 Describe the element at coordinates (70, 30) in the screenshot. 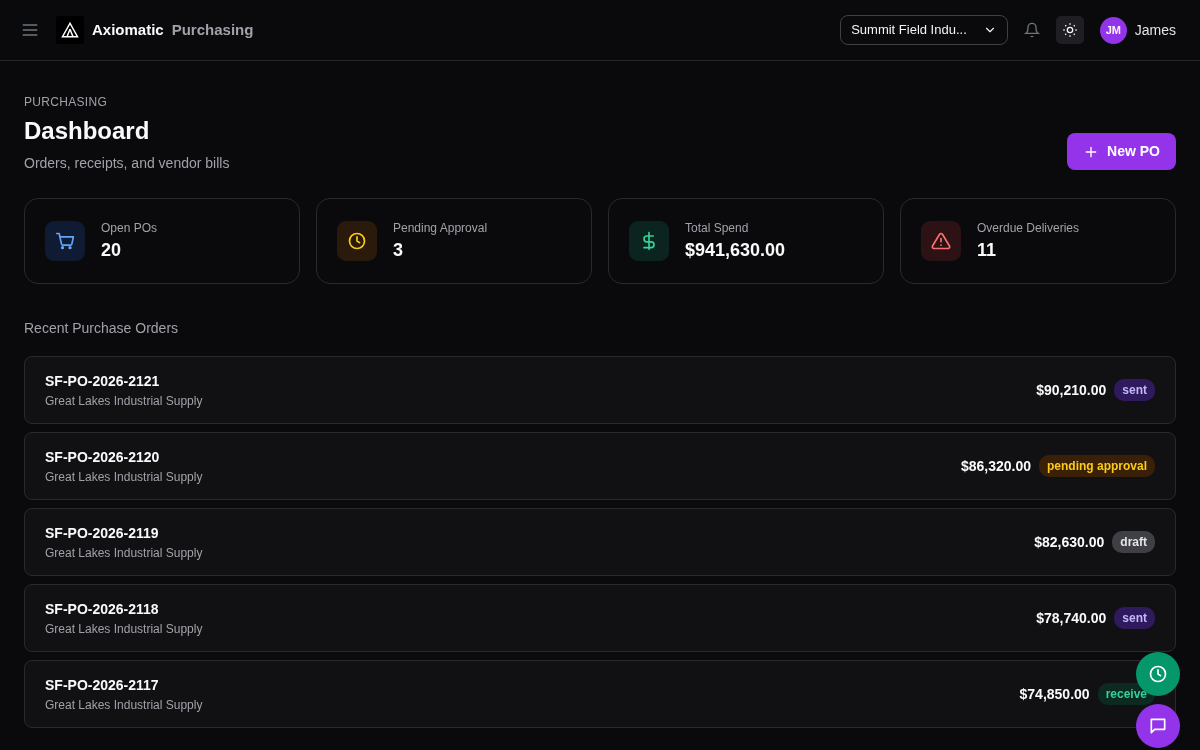

I see `logo-icon` at that location.